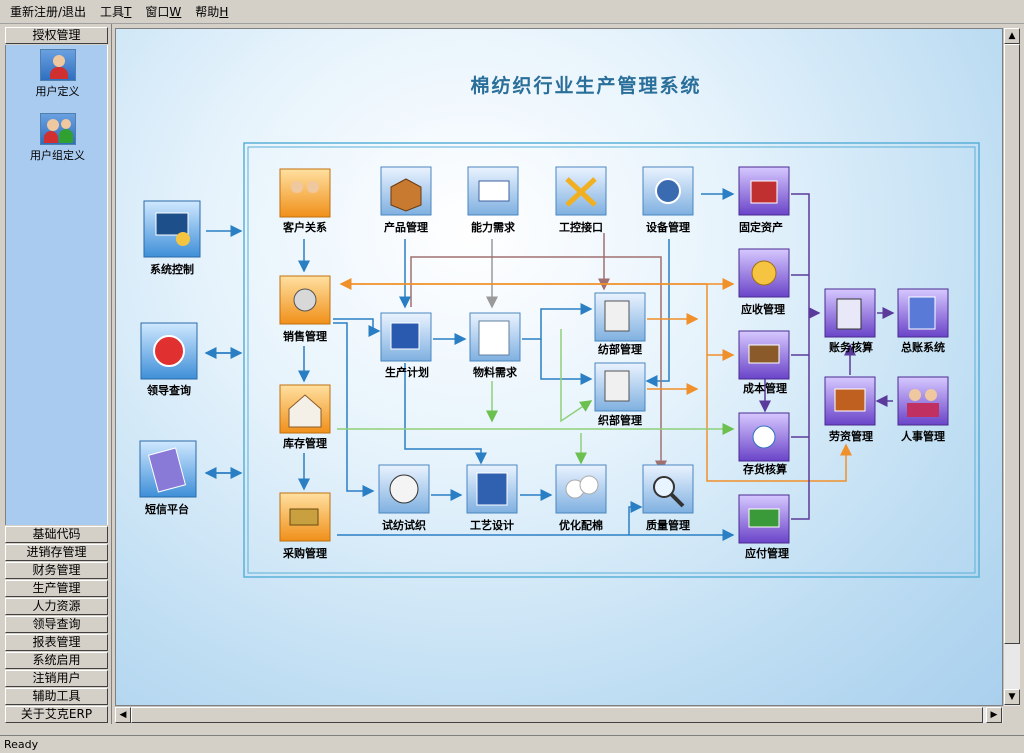 The image size is (1024, 753). What do you see at coordinates (850, 321) in the screenshot?
I see `module-accounting: 账务核算` at bounding box center [850, 321].